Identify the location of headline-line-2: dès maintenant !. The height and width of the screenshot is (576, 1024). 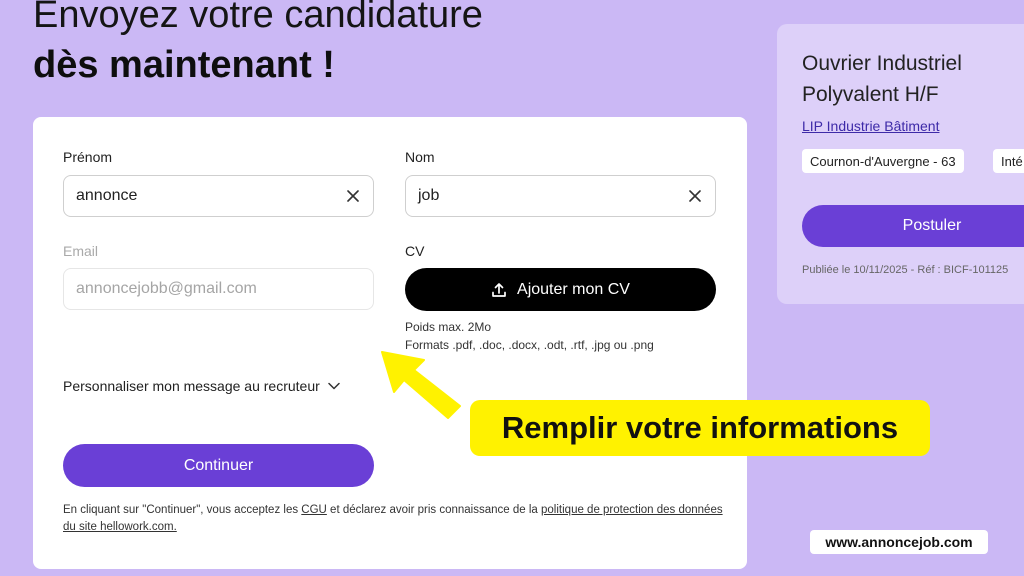
(184, 65).